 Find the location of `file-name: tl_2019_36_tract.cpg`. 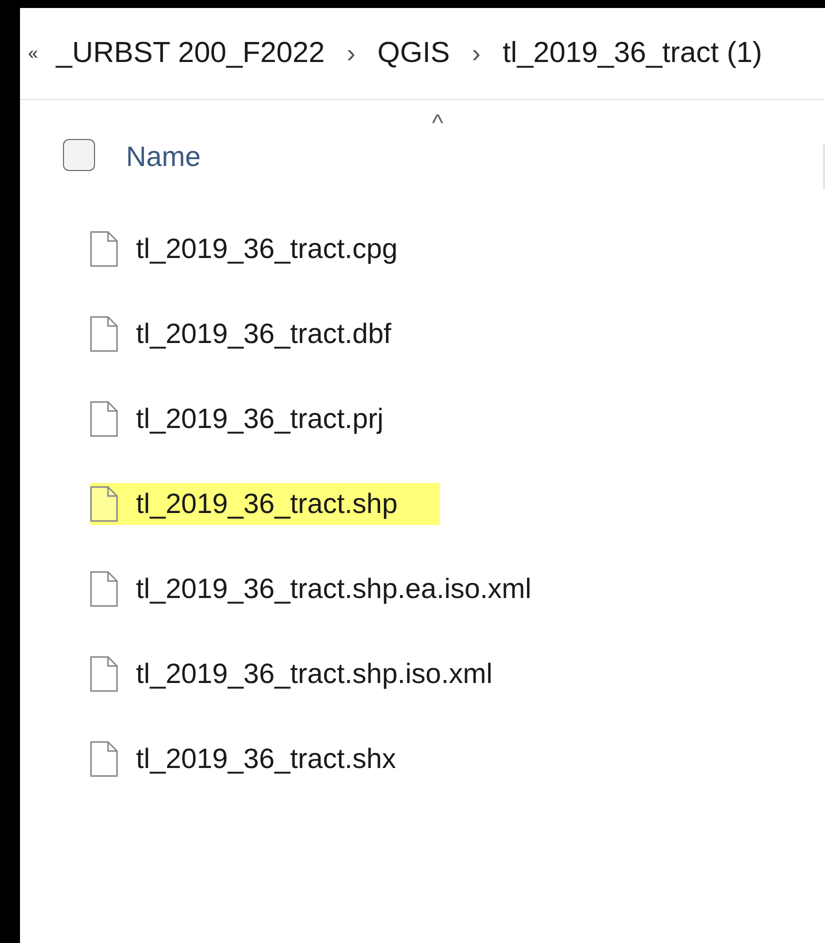

file-name: tl_2019_36_tract.cpg is located at coordinates (267, 249).